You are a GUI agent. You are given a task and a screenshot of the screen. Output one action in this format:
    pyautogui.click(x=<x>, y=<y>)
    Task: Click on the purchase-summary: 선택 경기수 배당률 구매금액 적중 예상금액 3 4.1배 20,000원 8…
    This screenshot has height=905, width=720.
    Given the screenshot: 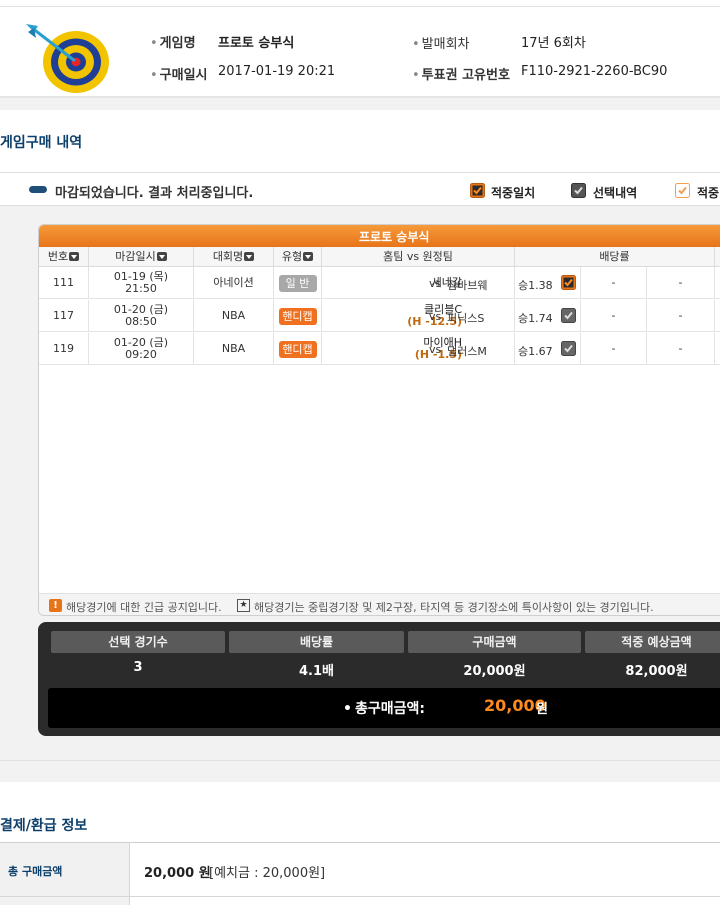 What is the action you would take?
    pyautogui.click(x=379, y=679)
    